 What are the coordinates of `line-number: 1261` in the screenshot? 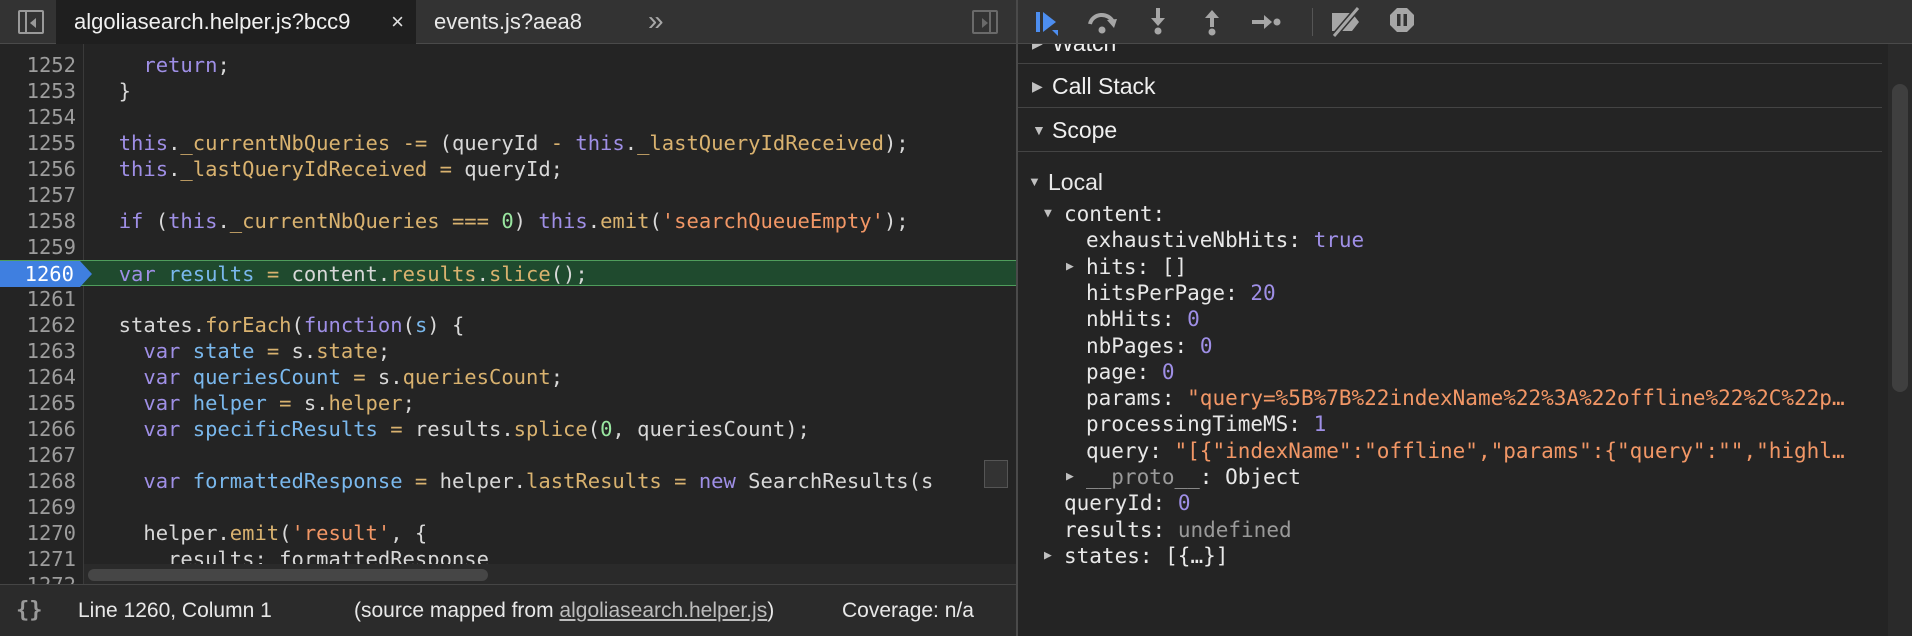 It's located at (38, 299).